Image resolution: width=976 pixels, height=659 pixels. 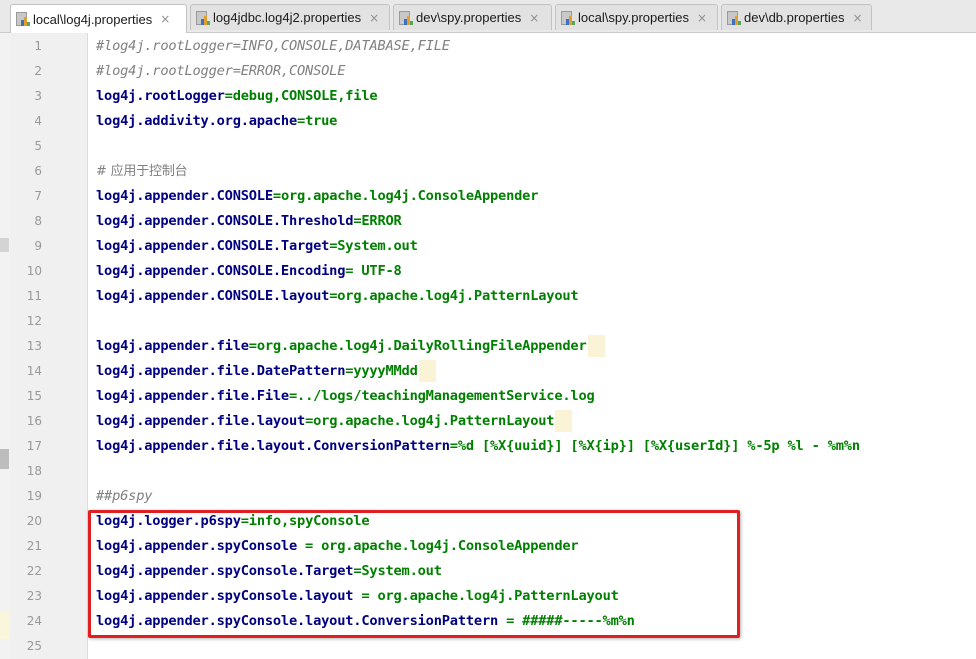 What do you see at coordinates (34, 621) in the screenshot?
I see `line-number: 24` at bounding box center [34, 621].